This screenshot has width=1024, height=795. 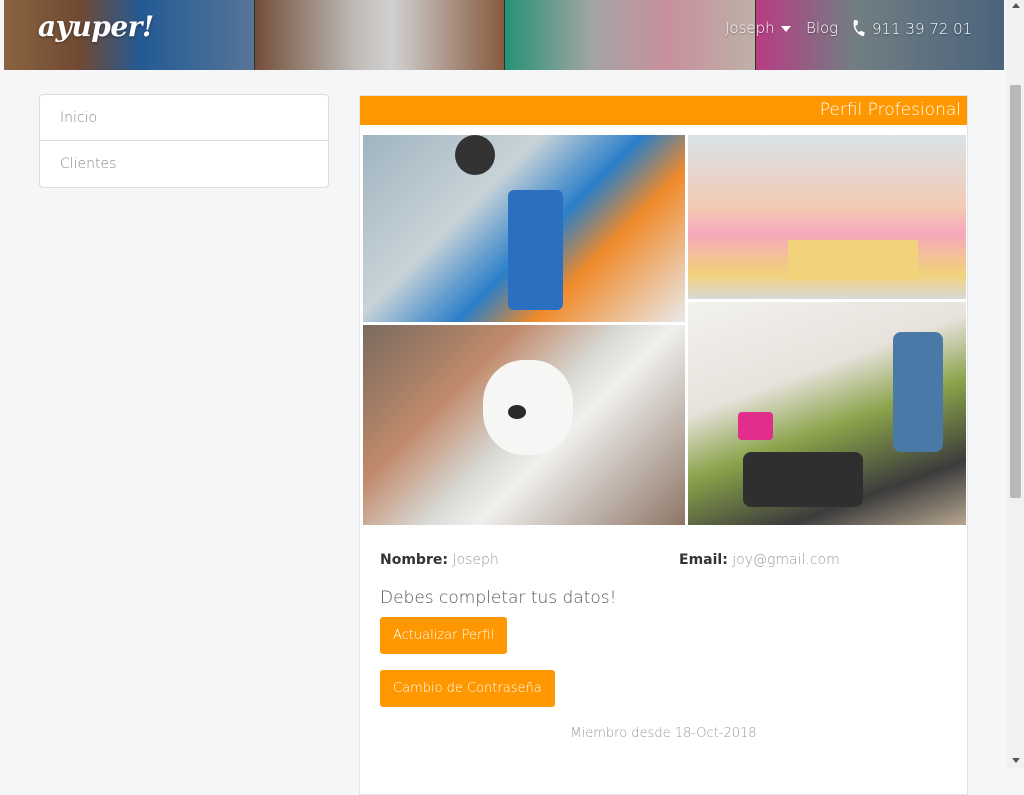 I want to click on change-password-button: Cambio de Contraseña, so click(x=467, y=688).